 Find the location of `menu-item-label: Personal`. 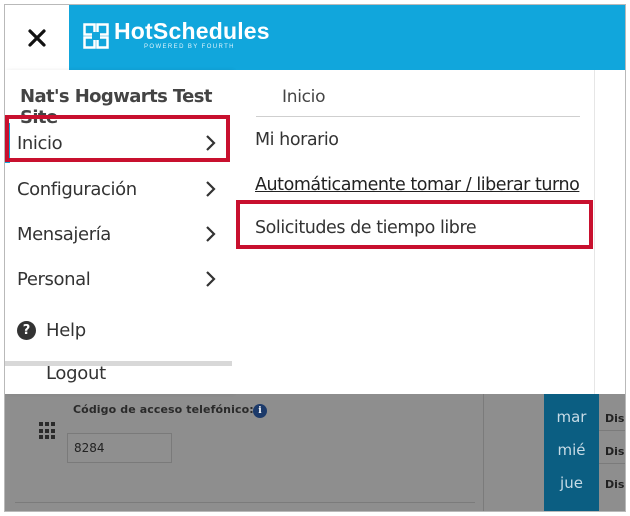

menu-item-label: Personal is located at coordinates (54, 279).